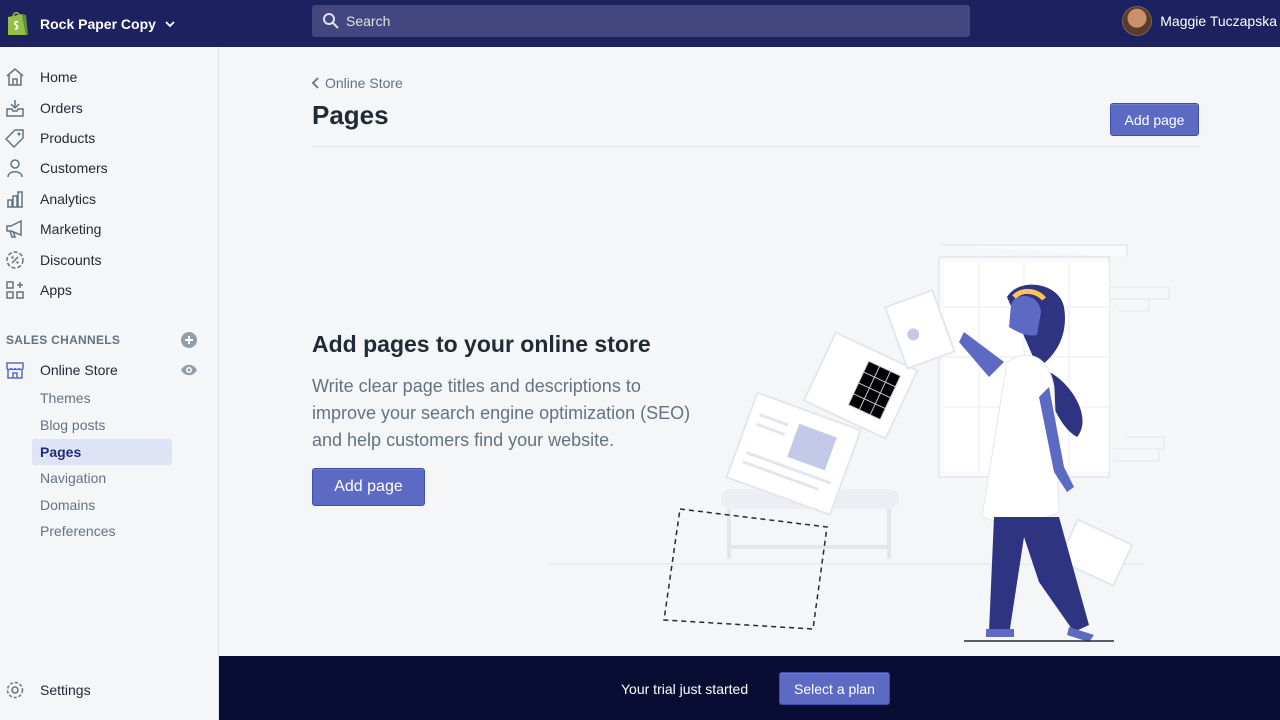  What do you see at coordinates (15, 370) in the screenshot?
I see `store-icon` at bounding box center [15, 370].